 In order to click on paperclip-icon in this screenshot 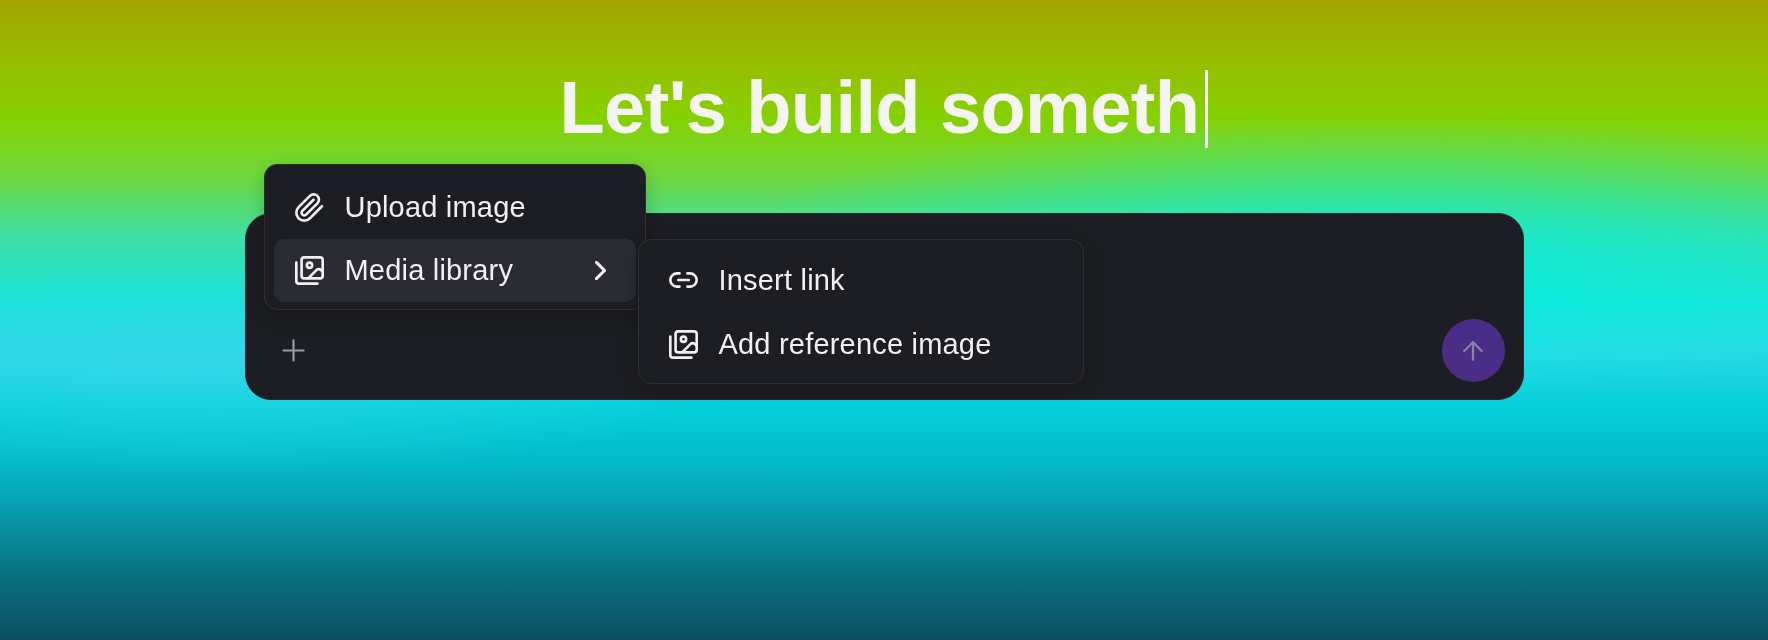, I will do `click(309, 207)`.